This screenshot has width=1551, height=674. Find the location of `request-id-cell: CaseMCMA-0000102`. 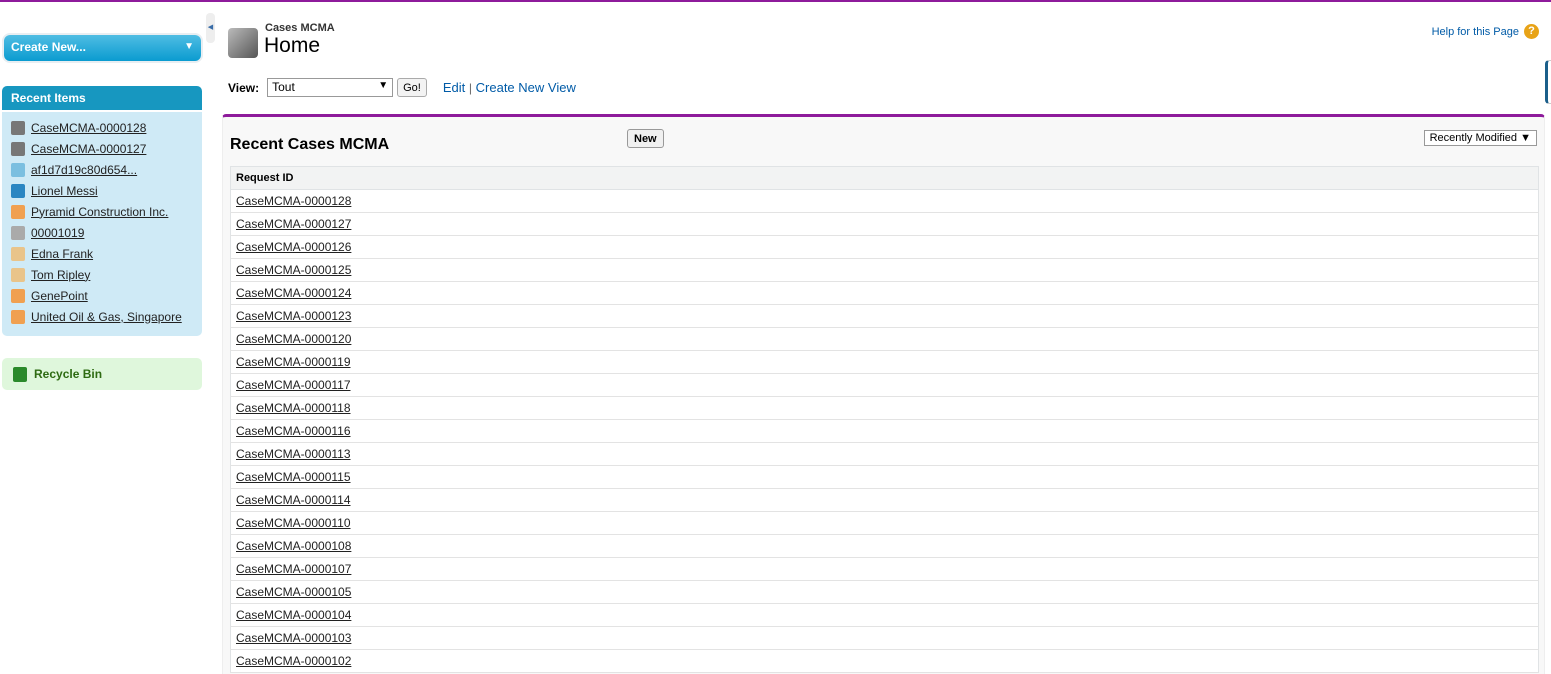

request-id-cell: CaseMCMA-0000102 is located at coordinates (884, 661).